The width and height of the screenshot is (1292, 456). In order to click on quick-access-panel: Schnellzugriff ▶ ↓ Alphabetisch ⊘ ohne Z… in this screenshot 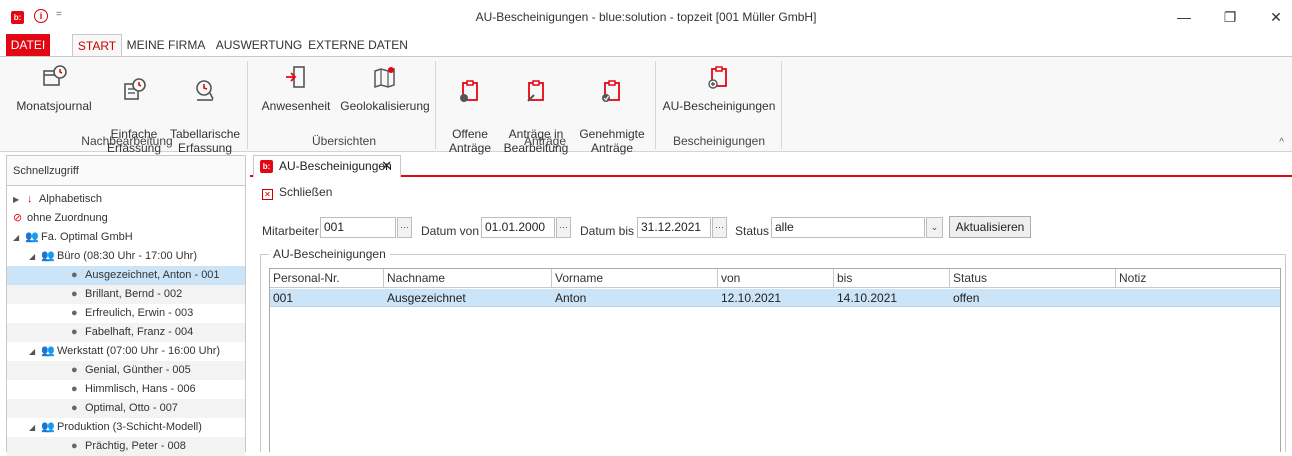, I will do `click(126, 305)`.